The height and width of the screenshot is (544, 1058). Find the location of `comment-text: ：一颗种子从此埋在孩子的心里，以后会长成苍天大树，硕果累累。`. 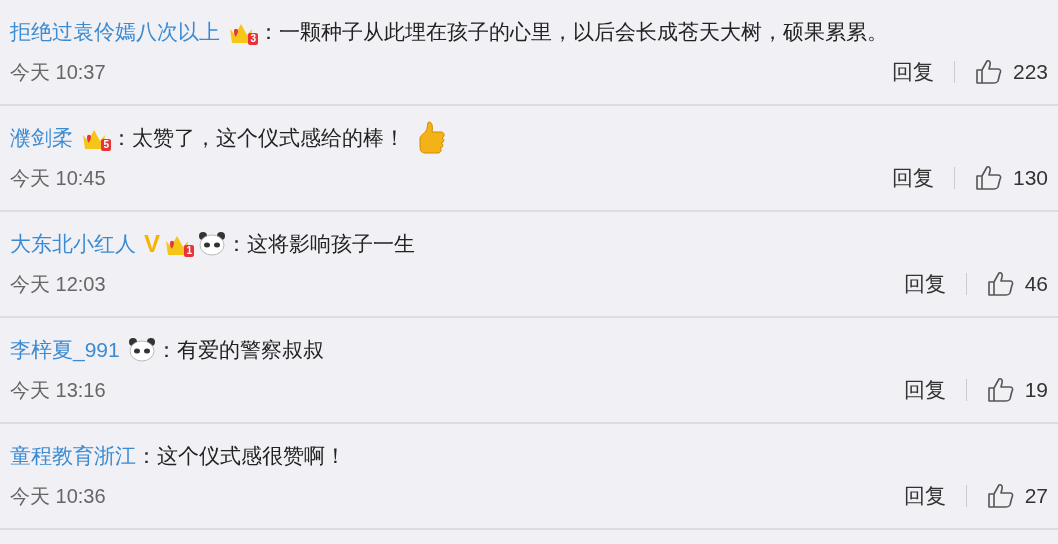

comment-text: ：一颗种子从此埋在孩子的心里，以后会长成苍天大树，硕果累累。 is located at coordinates (573, 32).